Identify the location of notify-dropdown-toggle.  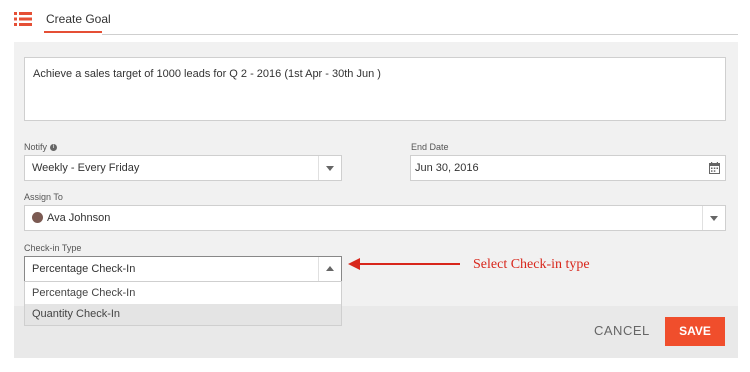
(329, 168).